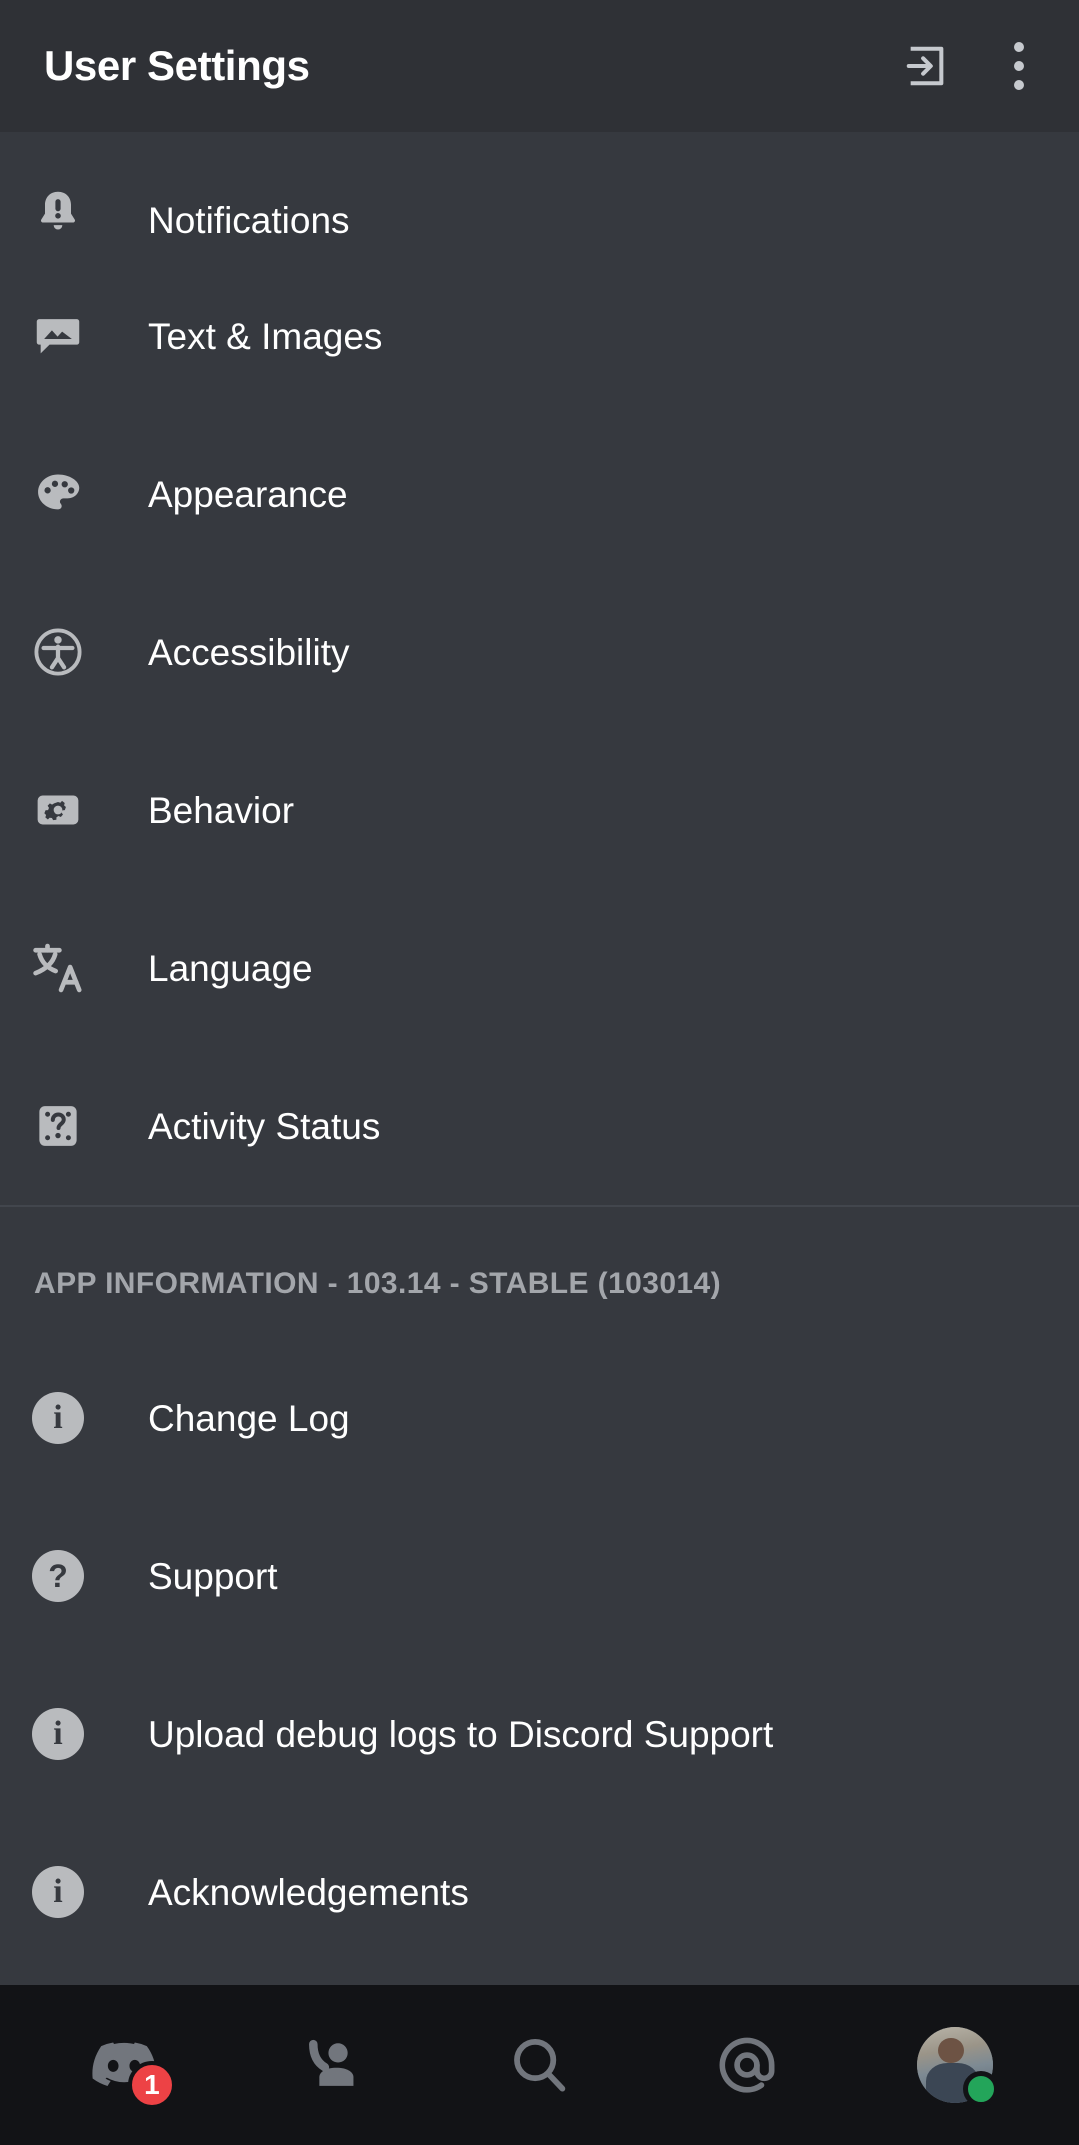  I want to click on status-badge-online, so click(981, 2089).